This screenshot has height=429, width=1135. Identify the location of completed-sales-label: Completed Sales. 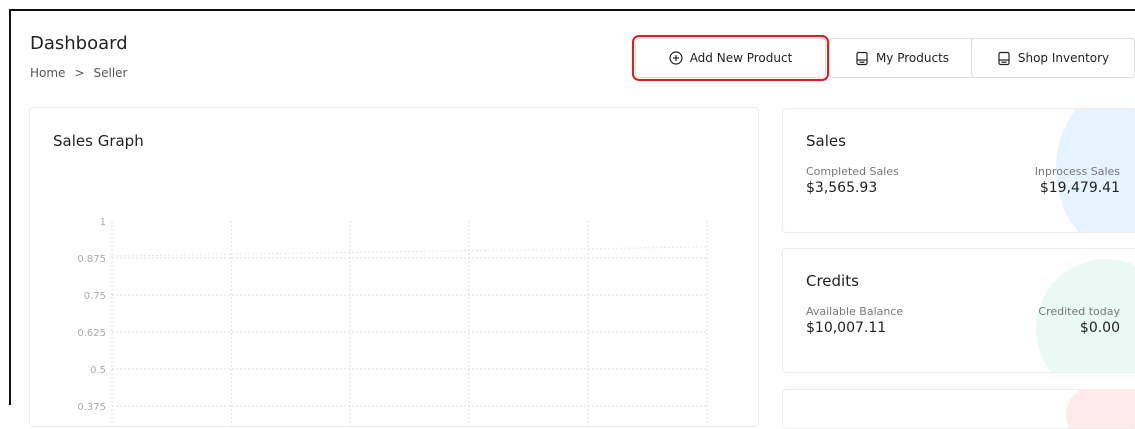
(852, 171).